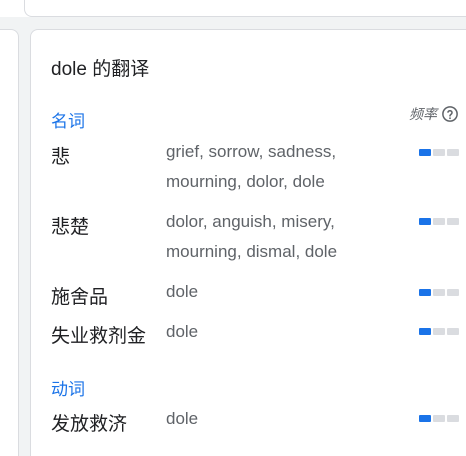 Image resolution: width=466 pixels, height=456 pixels. I want to click on pos-label-verb: 动词, so click(68, 389).